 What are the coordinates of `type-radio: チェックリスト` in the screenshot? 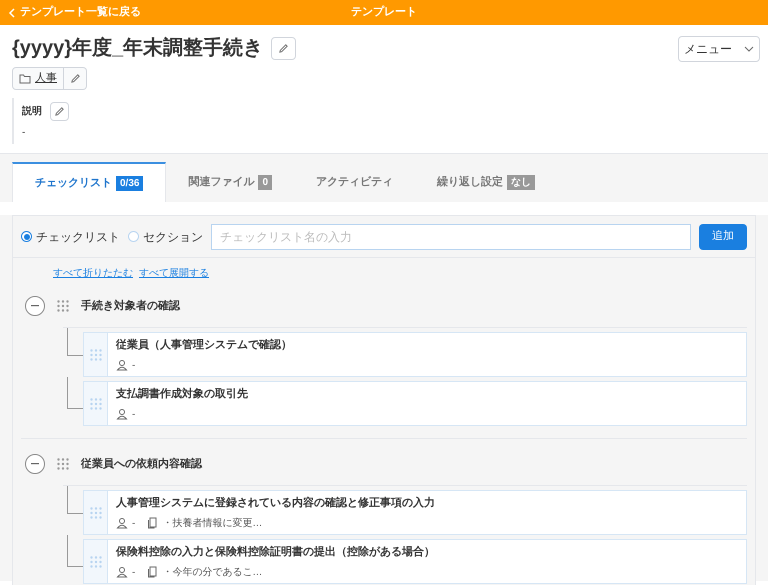 It's located at (70, 237).